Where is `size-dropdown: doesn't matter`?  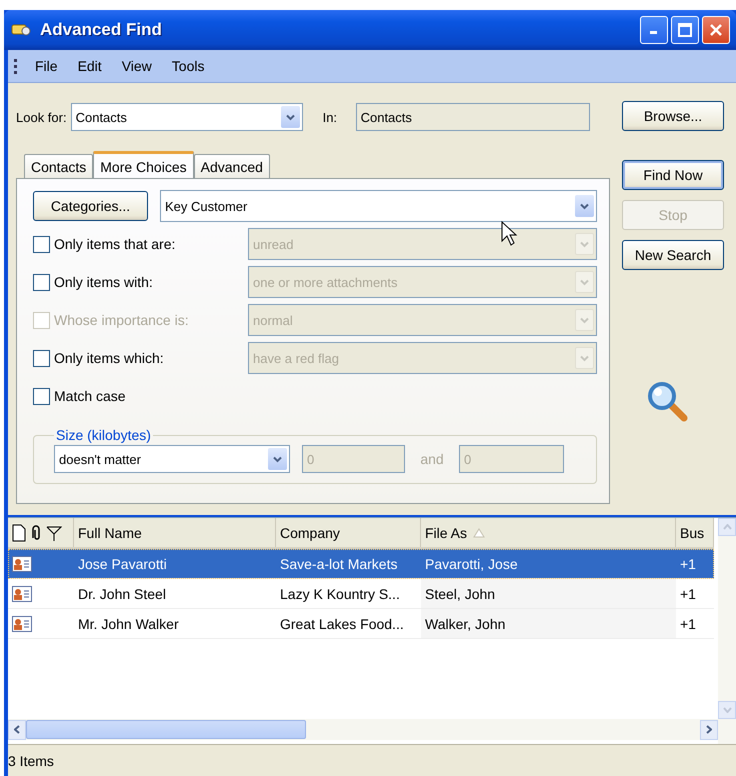
size-dropdown: doesn't matter is located at coordinates (172, 459).